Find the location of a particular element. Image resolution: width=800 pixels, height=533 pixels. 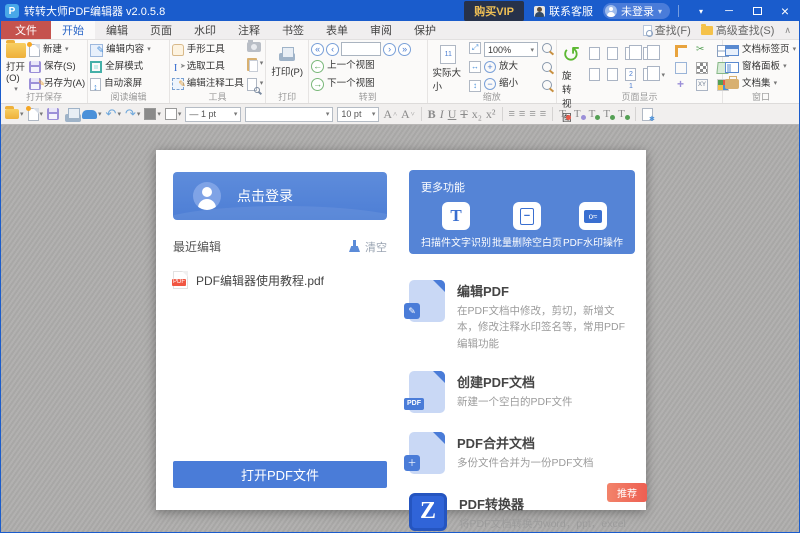

doc-tabs-button: 文档标签页 ▾ is located at coordinates (760, 50).